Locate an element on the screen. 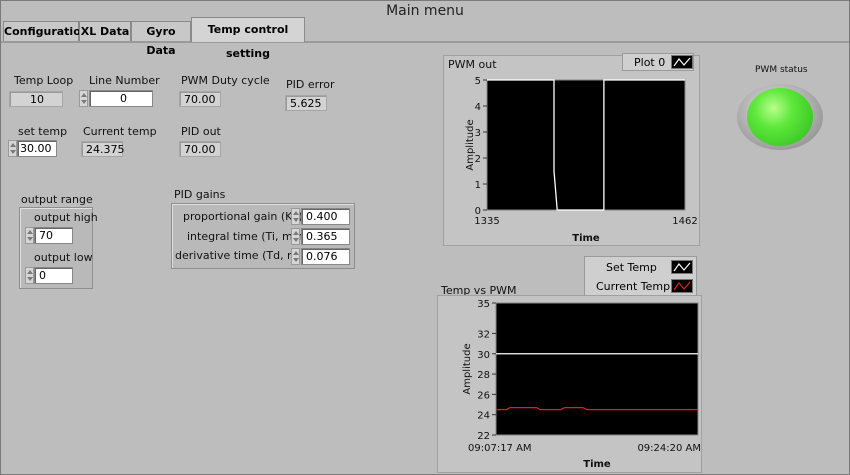  pwm-y-axis-label: Amplitude is located at coordinates (470, 144).